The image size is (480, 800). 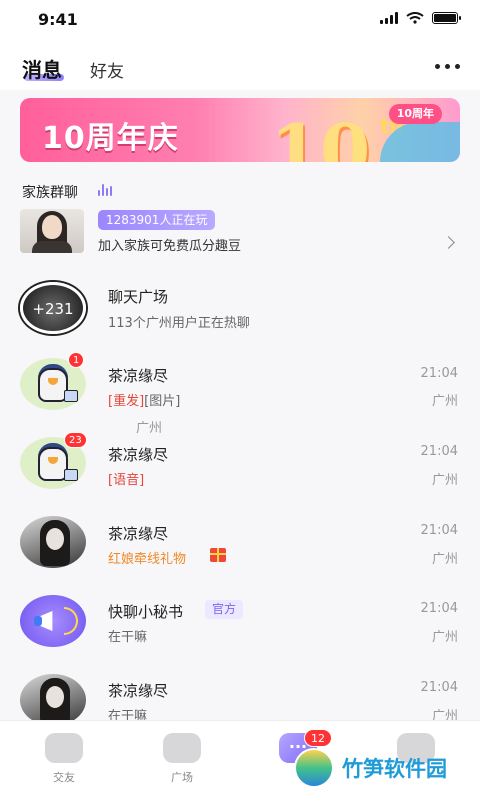 I want to click on unread-badge: 23, so click(x=75, y=440).